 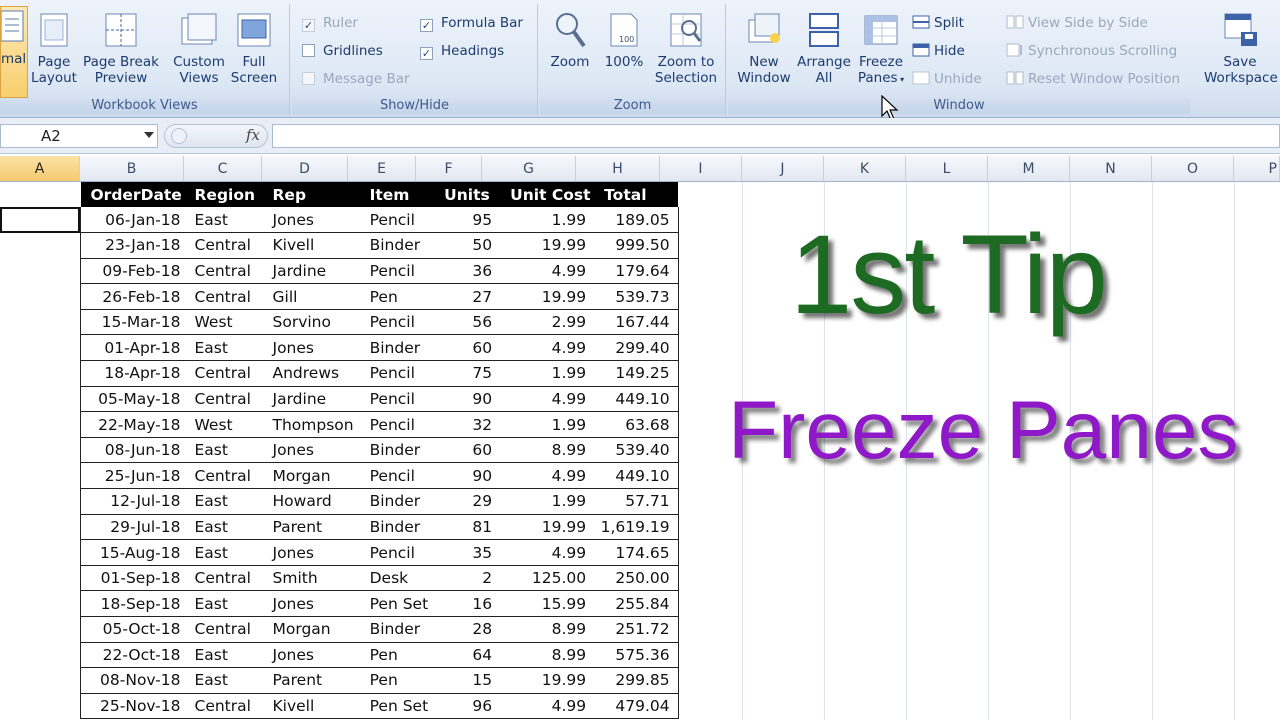 What do you see at coordinates (547, 578) in the screenshot?
I see `table-cell: 125.00` at bounding box center [547, 578].